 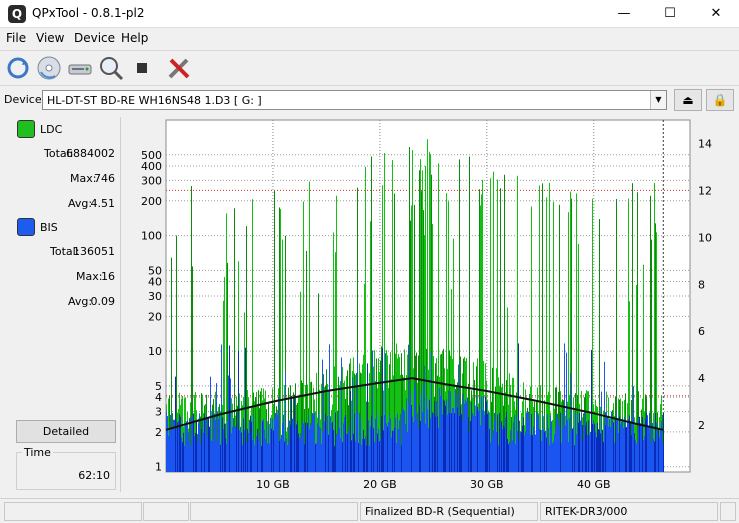 What do you see at coordinates (66, 431) in the screenshot?
I see `detailed-button: Detailed` at bounding box center [66, 431].